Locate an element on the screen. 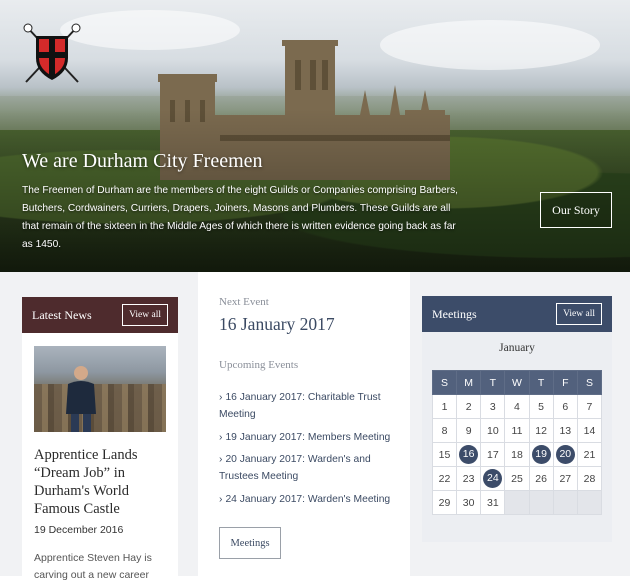 Image resolution: width=630 pixels, height=587 pixels. calendar-month-label: January is located at coordinates (517, 348).